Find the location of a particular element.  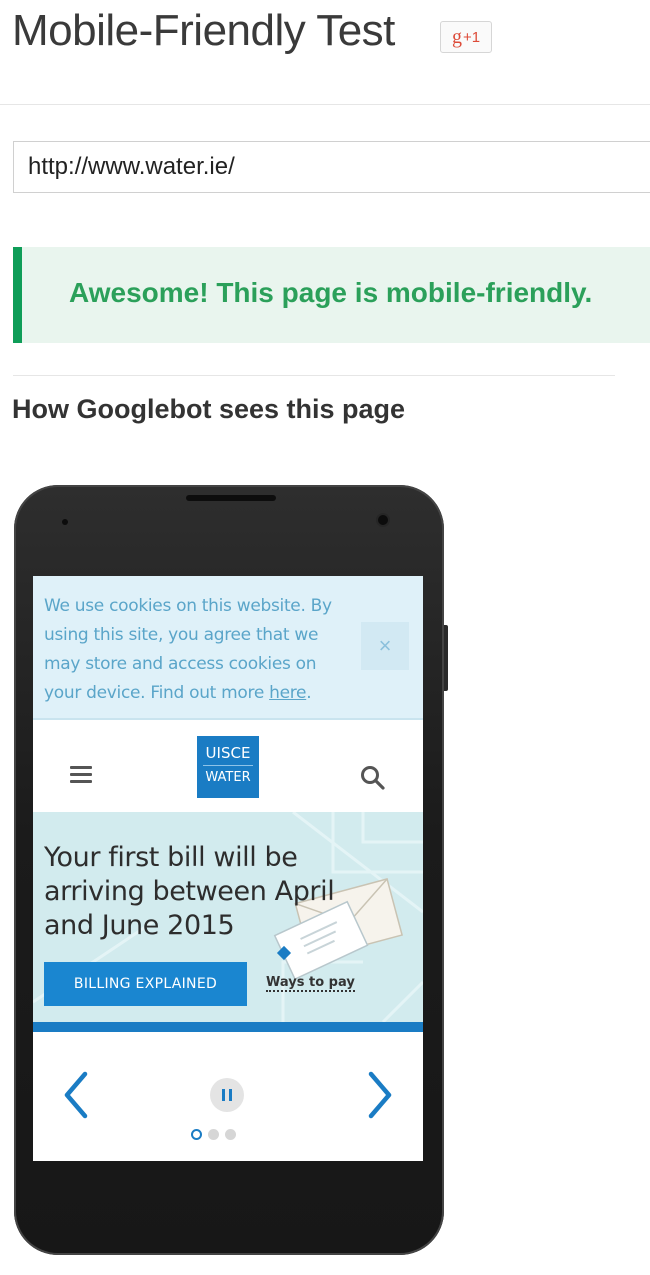

cookie-close-button: × is located at coordinates (385, 646).